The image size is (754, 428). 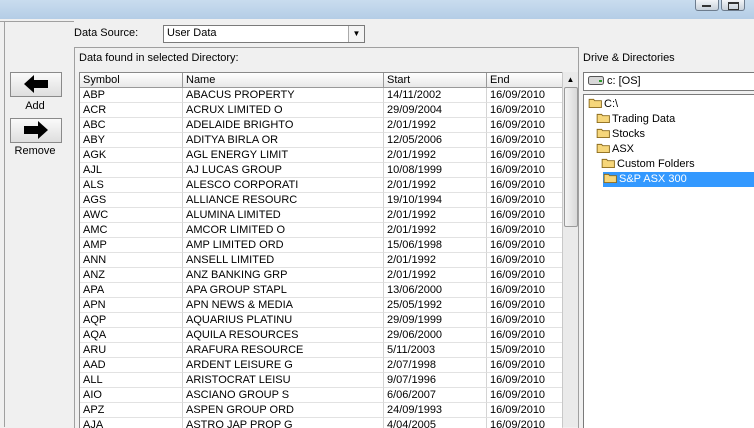 I want to click on start-cell: 5/11/2003, so click(x=435, y=350).